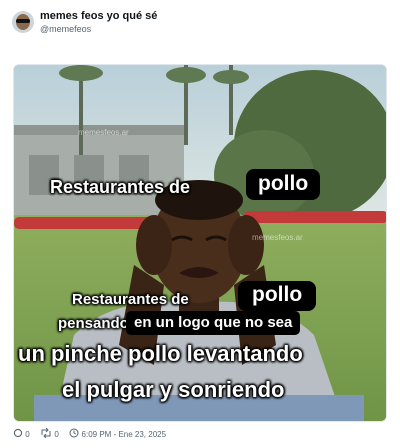 The height and width of the screenshot is (448, 400). What do you see at coordinates (56, 434) in the screenshot?
I see `retweet-count: 0` at bounding box center [56, 434].